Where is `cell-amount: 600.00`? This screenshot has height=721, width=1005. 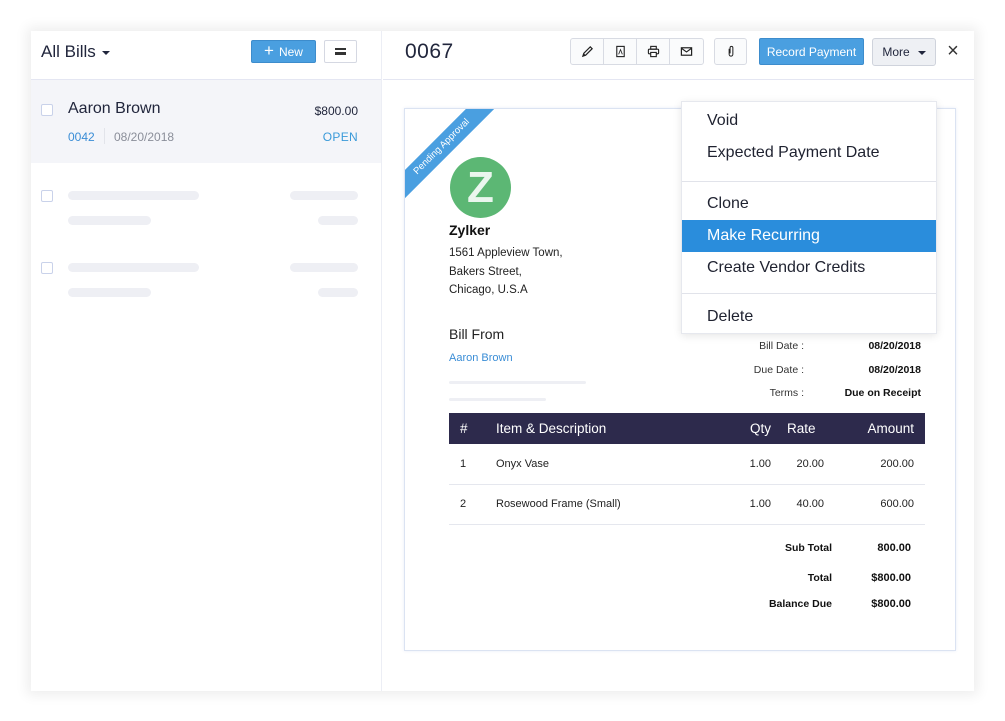 cell-amount: 600.00 is located at coordinates (881, 504).